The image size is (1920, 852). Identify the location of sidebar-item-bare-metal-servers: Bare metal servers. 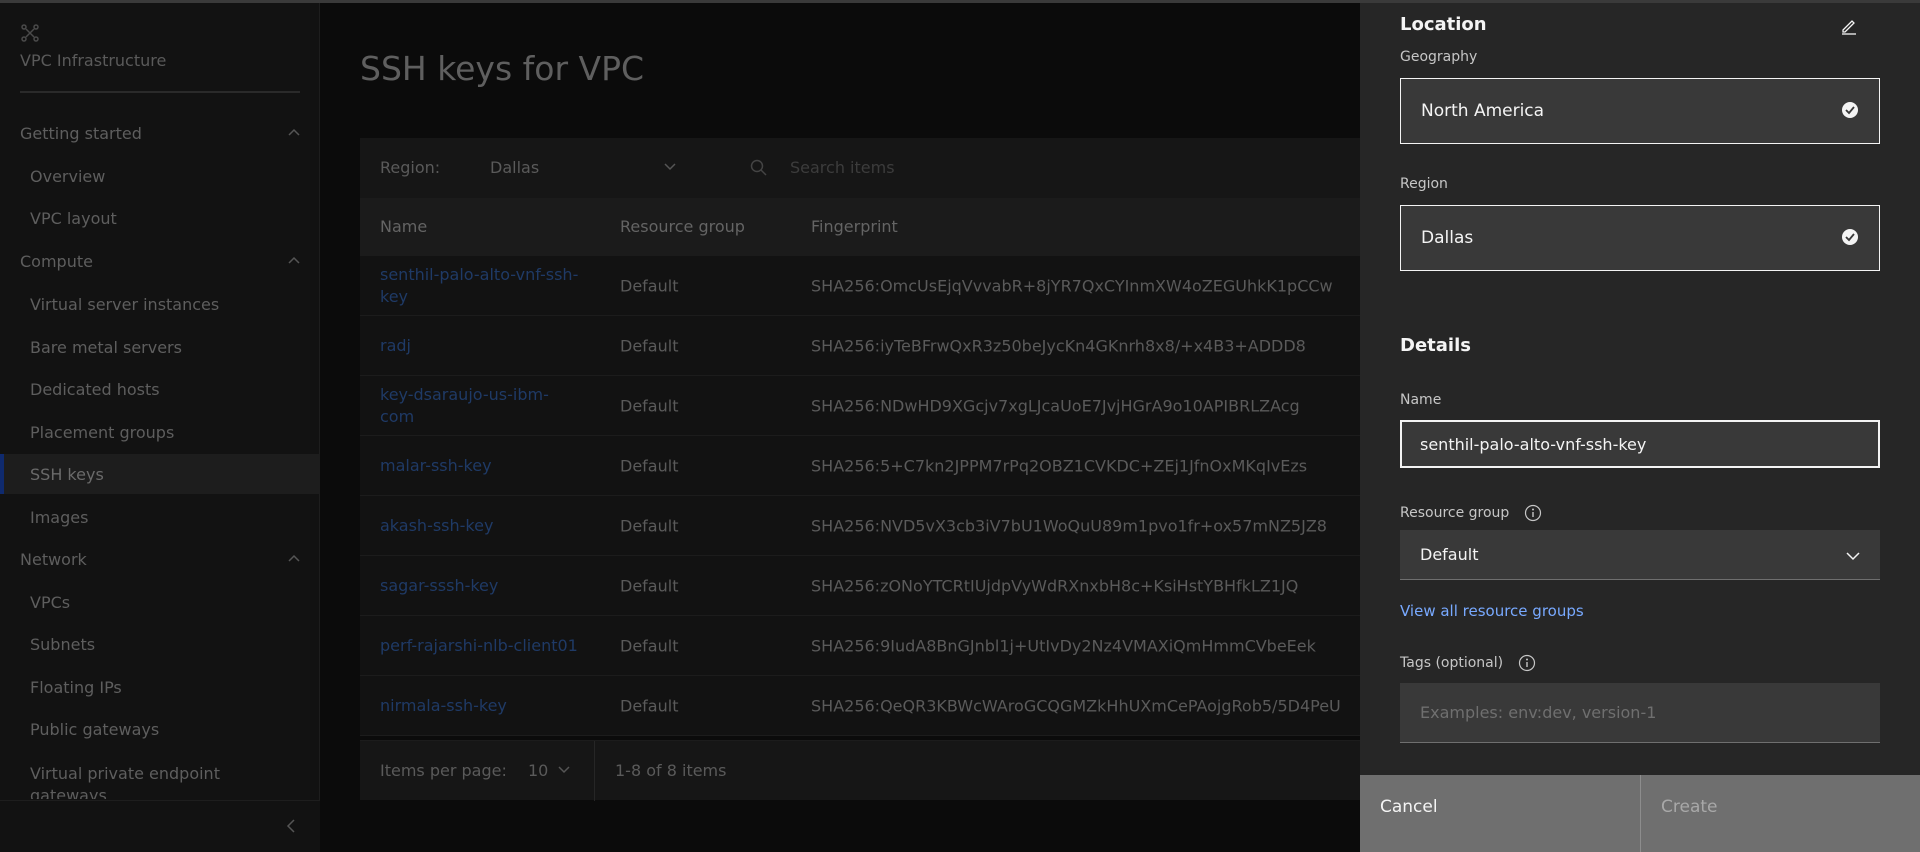
(160, 347).